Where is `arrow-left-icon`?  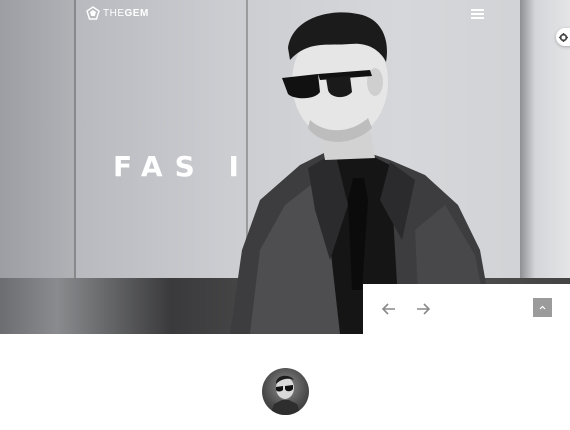
arrow-left-icon is located at coordinates (388, 309).